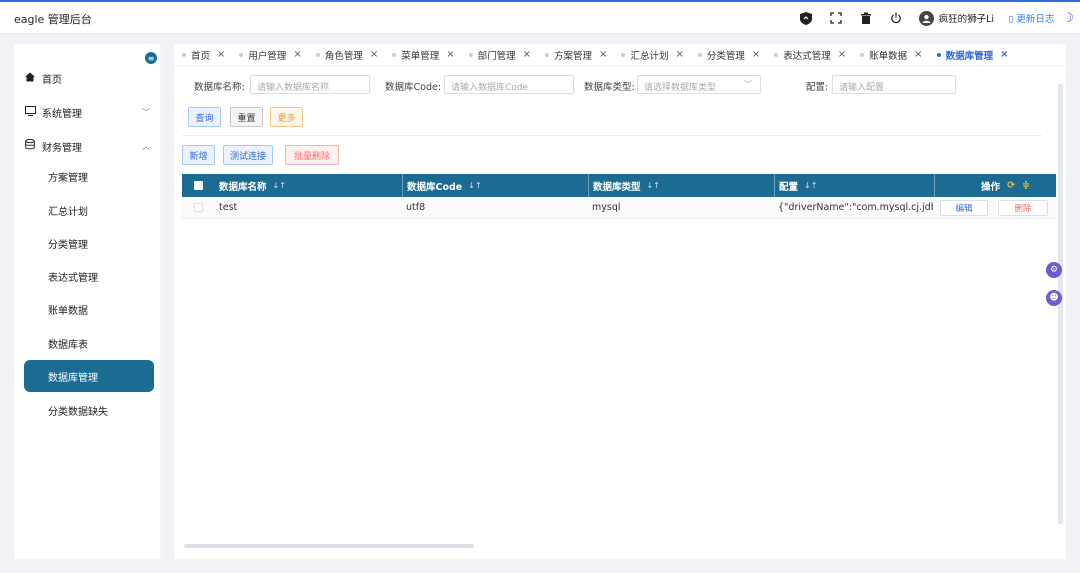 This screenshot has width=1080, height=573. I want to click on tab-expression: 表达式管理 ×, so click(810, 55).